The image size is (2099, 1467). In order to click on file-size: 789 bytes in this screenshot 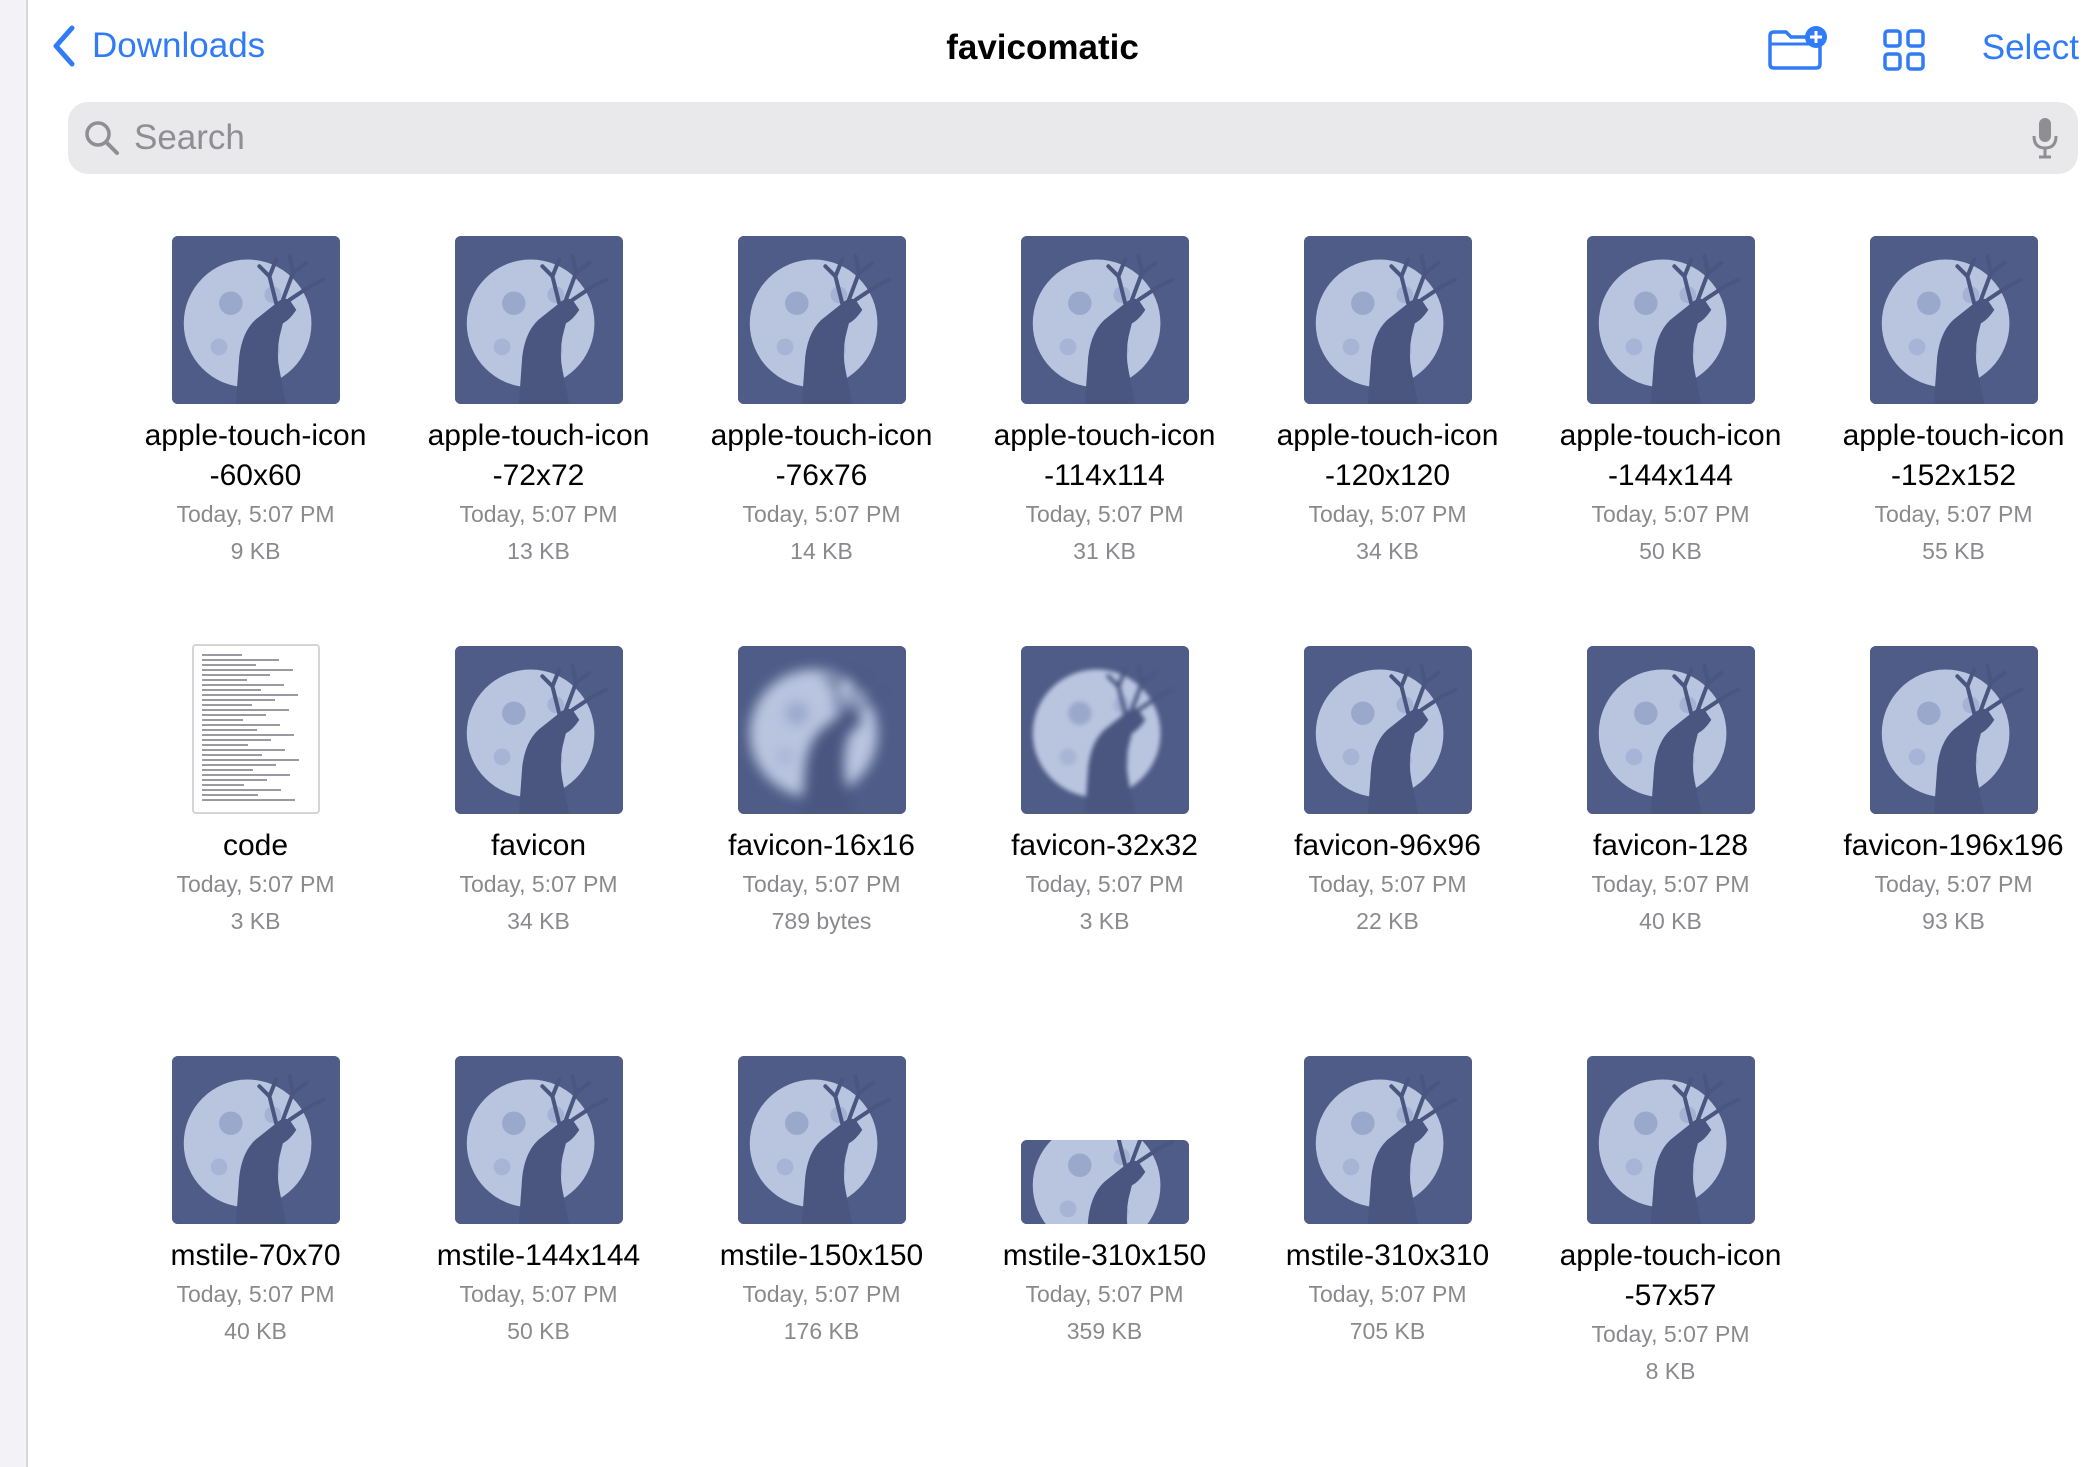, I will do `click(821, 921)`.